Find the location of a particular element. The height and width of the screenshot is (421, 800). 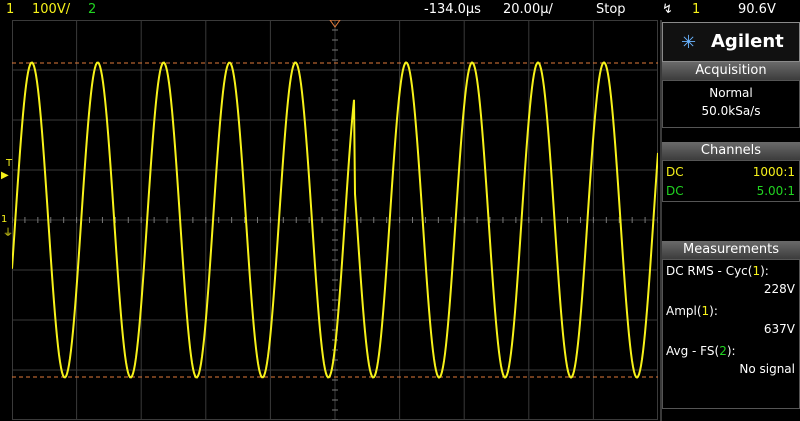

agilent-spark-icon: ✳ is located at coordinates (689, 42).